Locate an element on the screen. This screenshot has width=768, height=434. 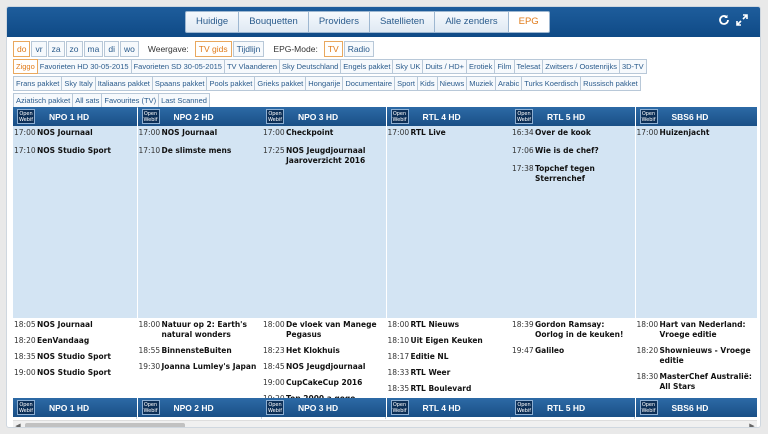
day-button-di: di is located at coordinates (111, 49).